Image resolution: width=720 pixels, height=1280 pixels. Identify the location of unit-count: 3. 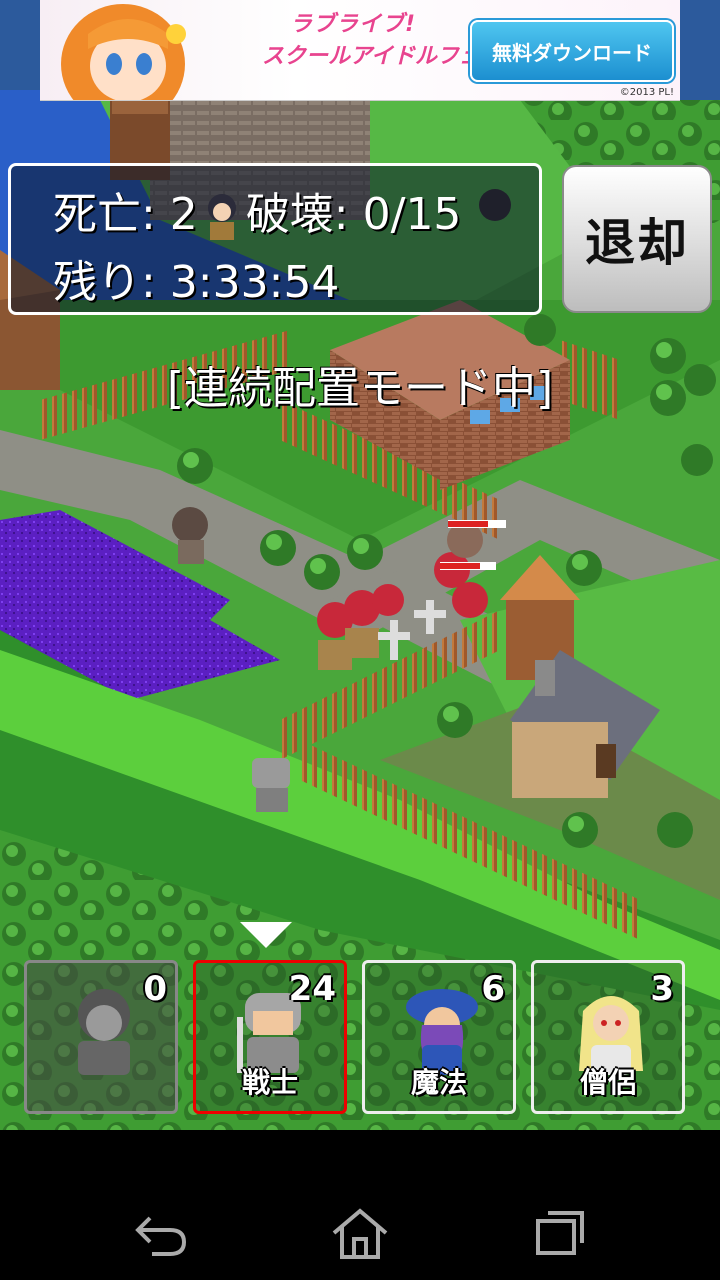
(662, 989).